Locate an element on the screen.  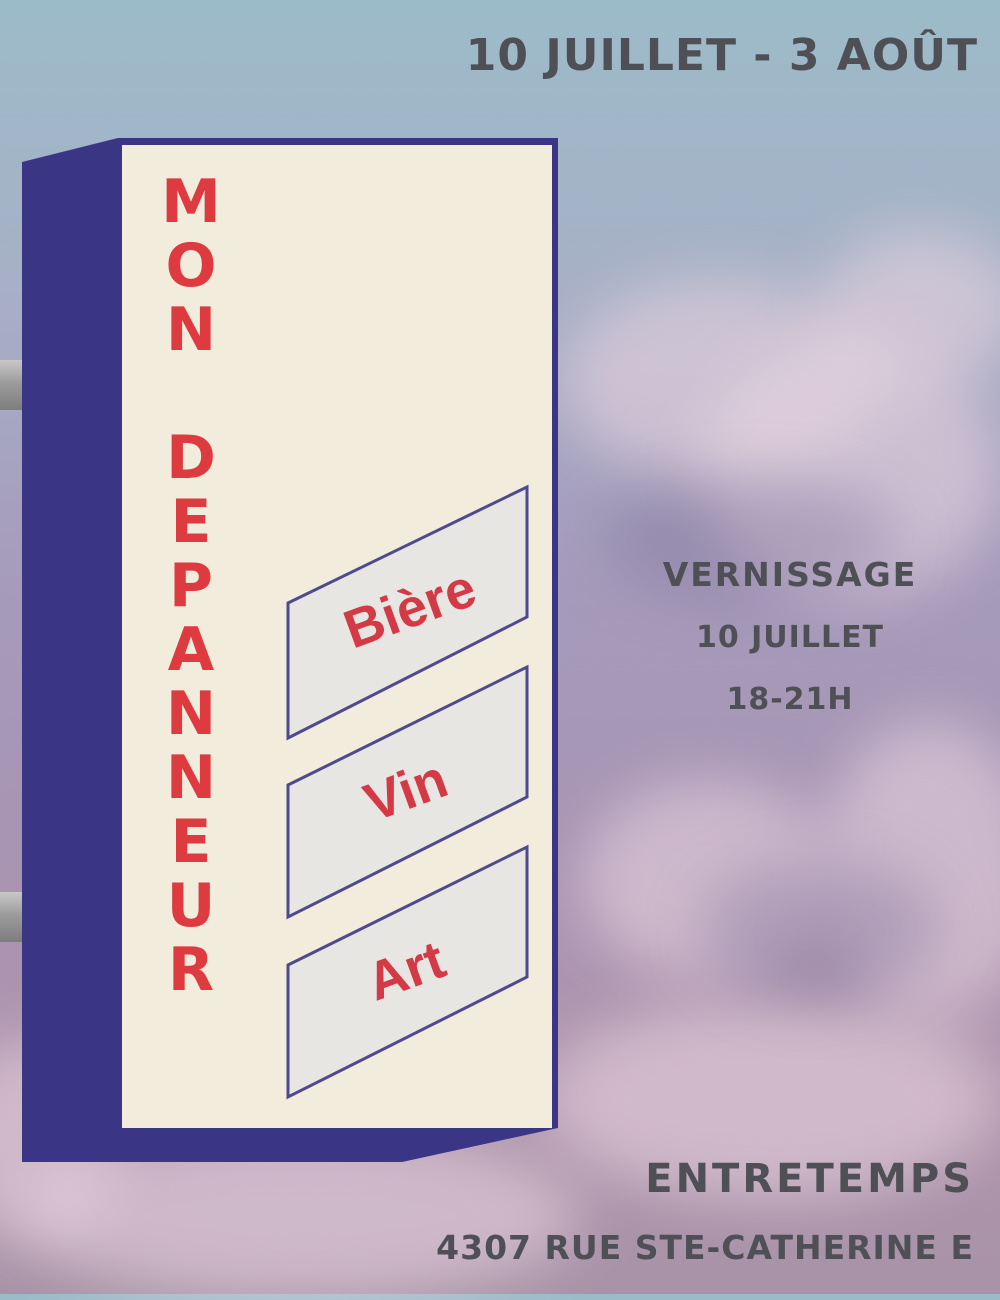
sign-letter: O is located at coordinates (191, 266).